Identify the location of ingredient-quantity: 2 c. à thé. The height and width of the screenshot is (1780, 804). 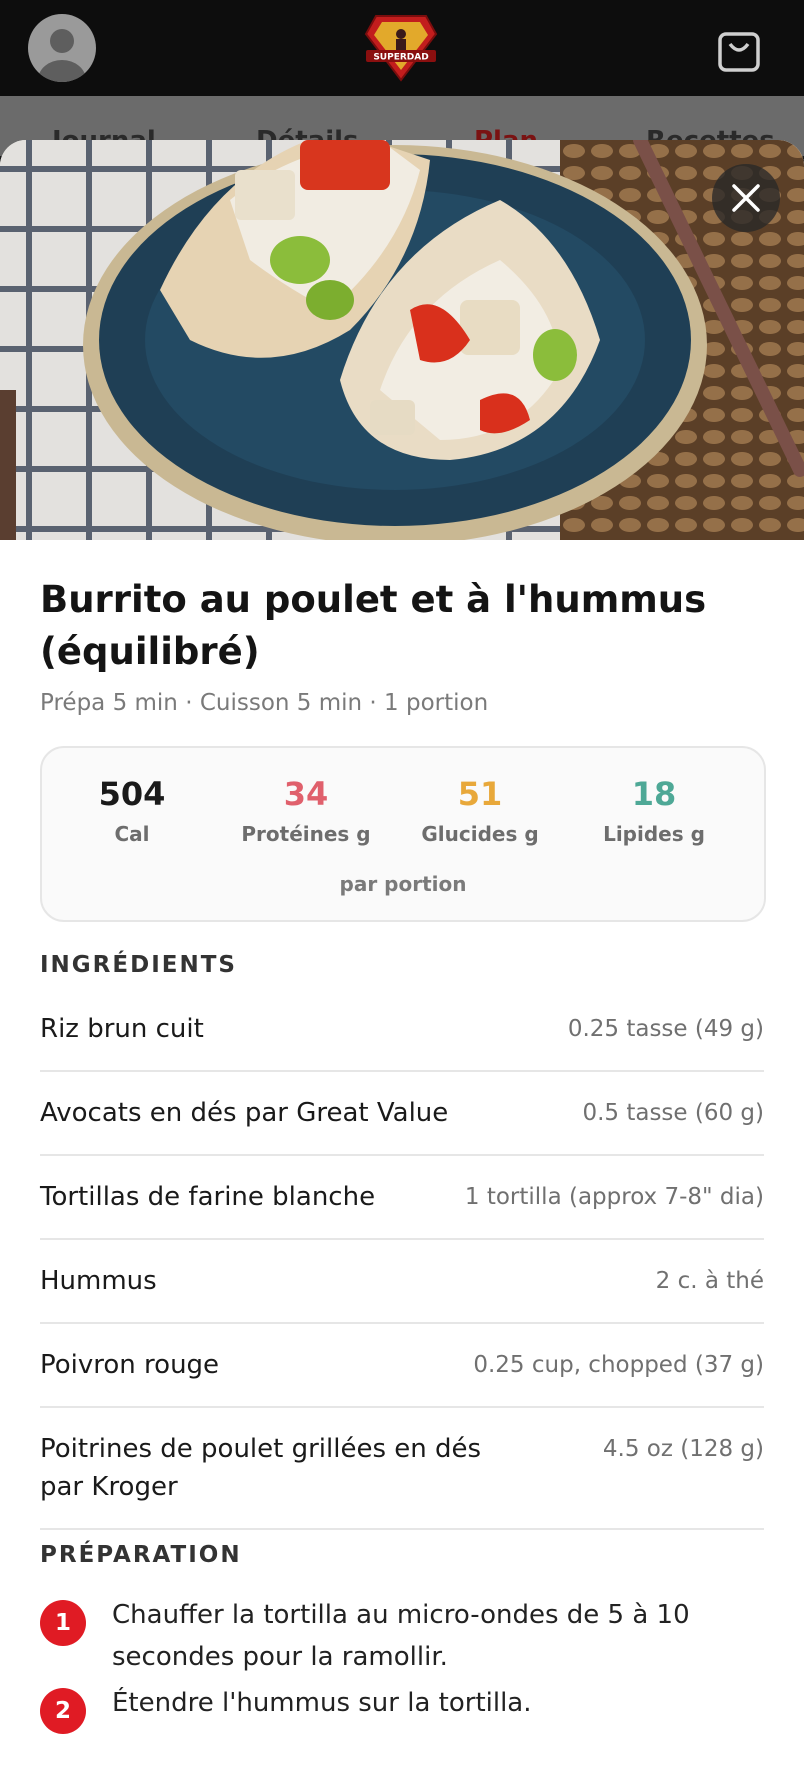
(709, 1281).